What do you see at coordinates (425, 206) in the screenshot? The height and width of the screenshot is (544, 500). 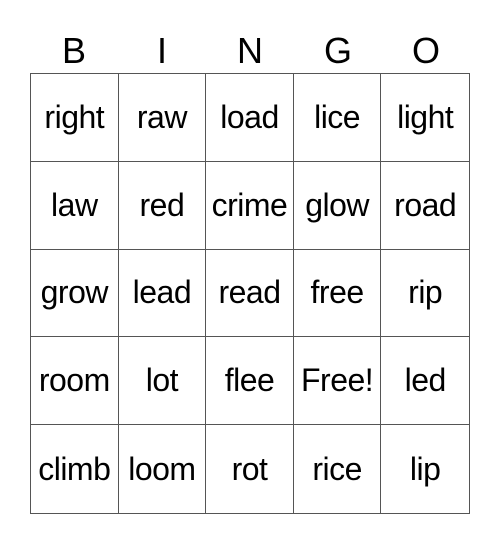 I see `bingo-cell: road` at bounding box center [425, 206].